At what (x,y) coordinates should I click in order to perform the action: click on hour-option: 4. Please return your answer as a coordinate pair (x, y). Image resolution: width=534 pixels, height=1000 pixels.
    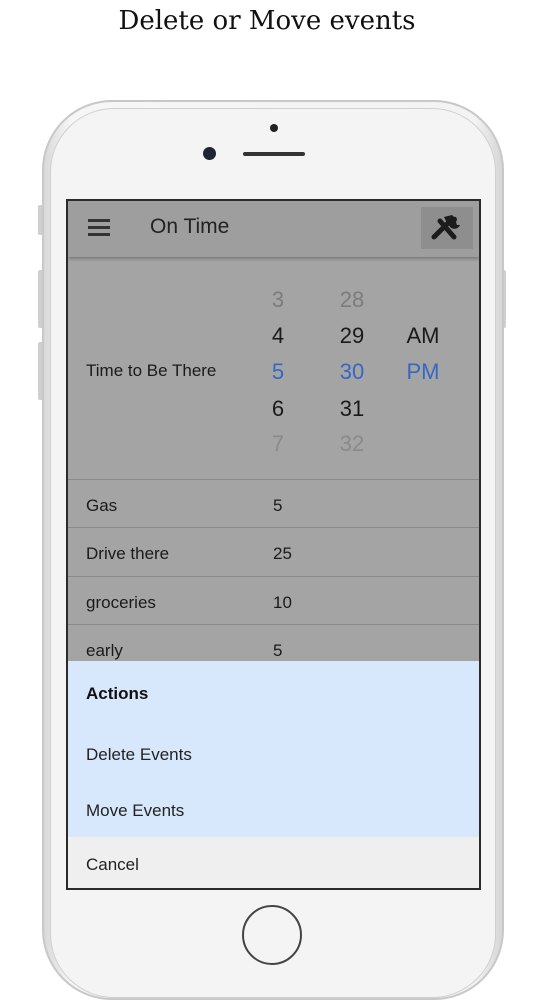
    Looking at the image, I should click on (278, 336).